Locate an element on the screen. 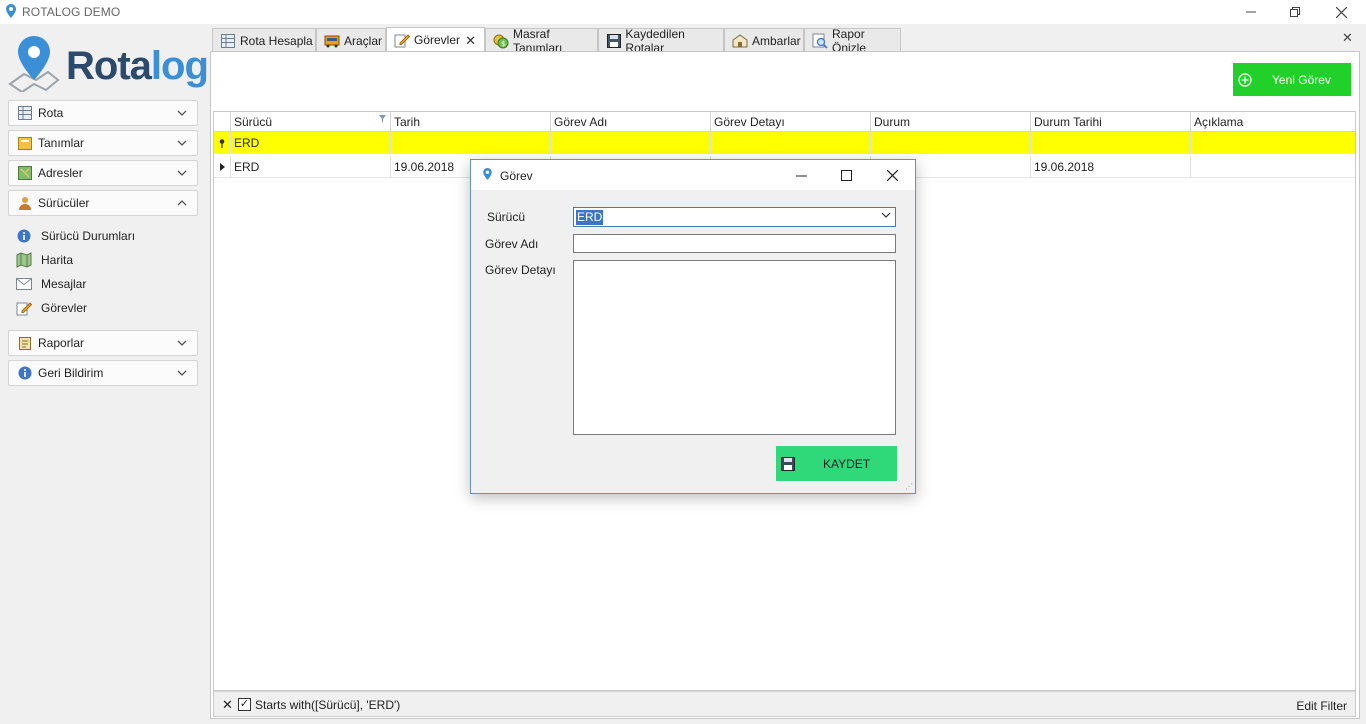 This screenshot has height=724, width=1366. floppy-disk-icon is located at coordinates (788, 463).